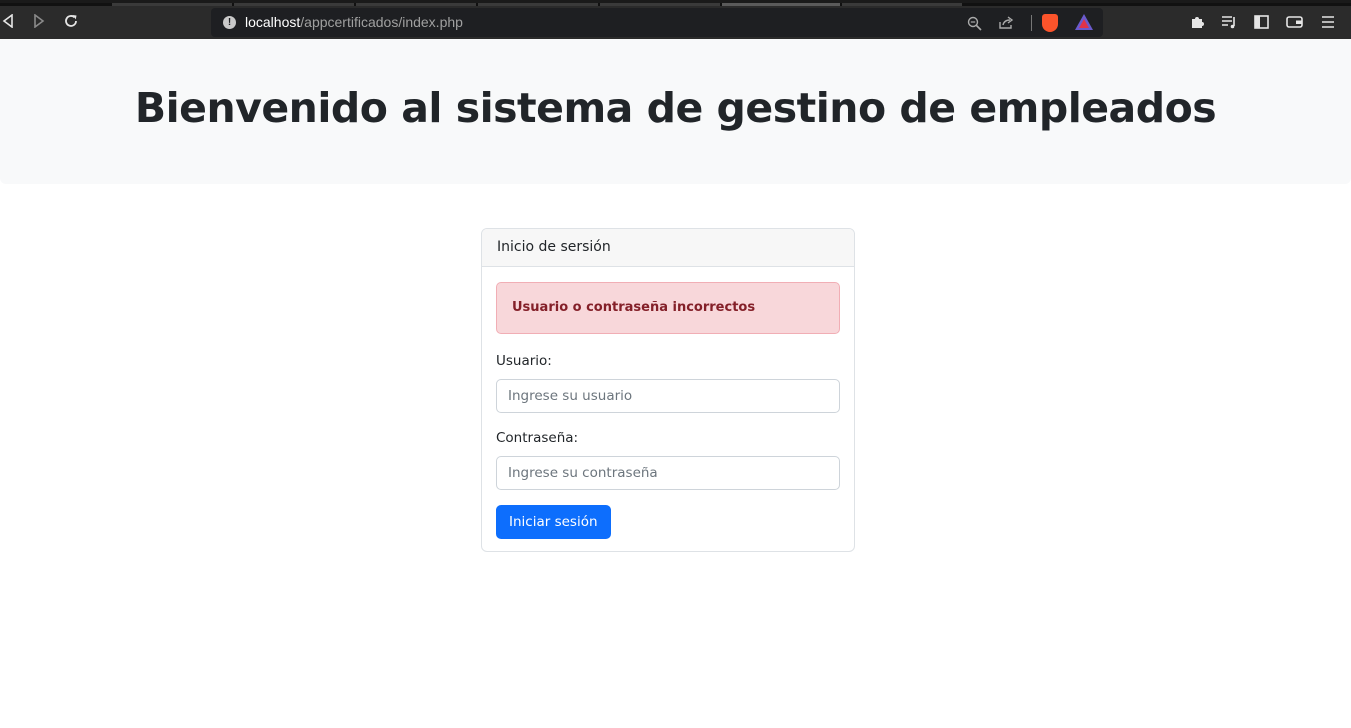 The height and width of the screenshot is (728, 1351). What do you see at coordinates (9, 21) in the screenshot?
I see `back-icon` at bounding box center [9, 21].